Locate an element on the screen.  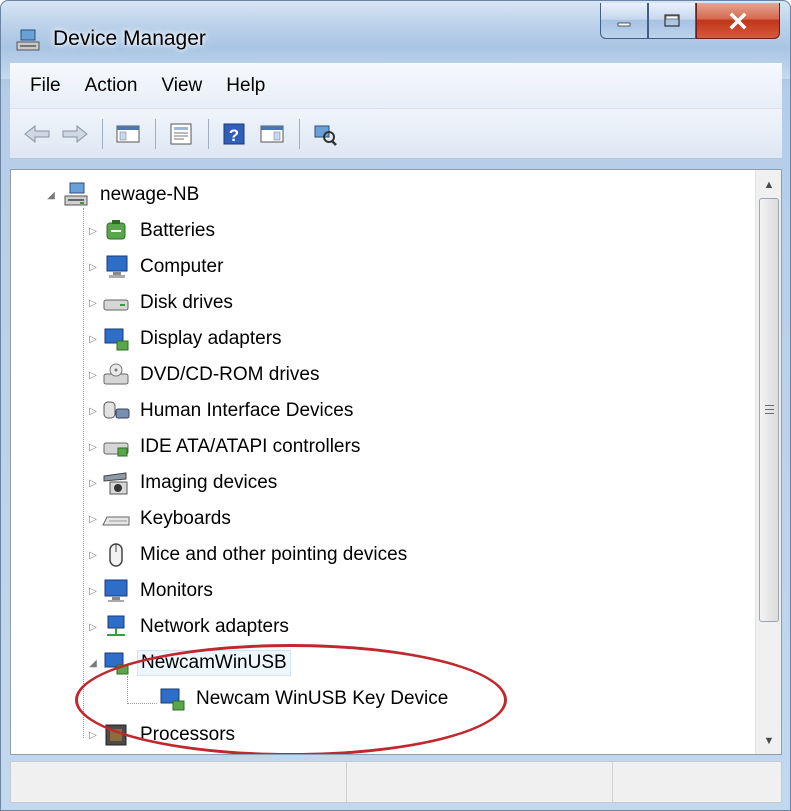
device-manager-icon is located at coordinates (28, 40).